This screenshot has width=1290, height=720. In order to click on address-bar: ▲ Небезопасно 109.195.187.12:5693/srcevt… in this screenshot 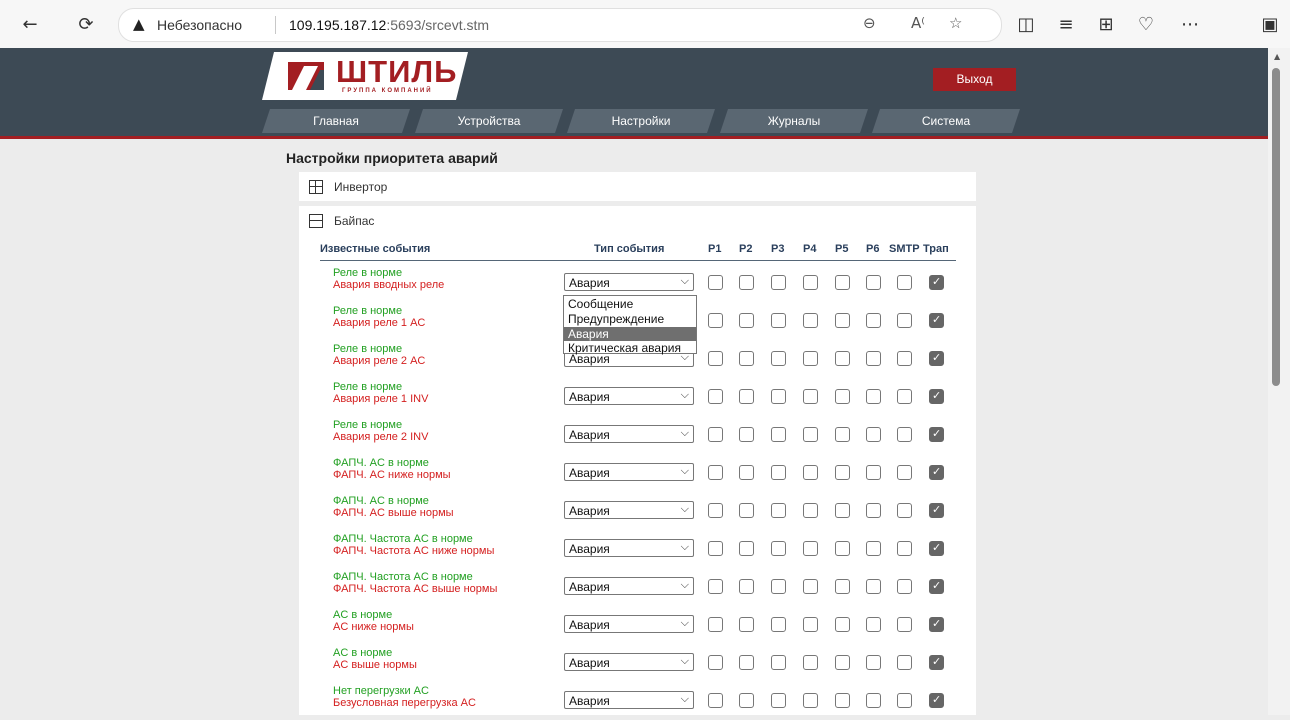, I will do `click(560, 25)`.